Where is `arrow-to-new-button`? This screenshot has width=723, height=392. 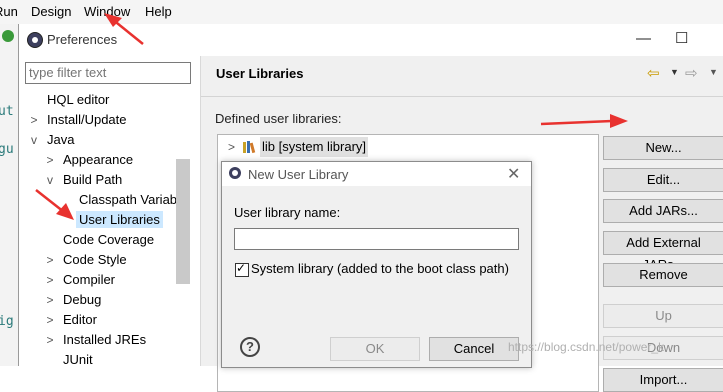
arrow-to-new-button is located at coordinates (576, 122).